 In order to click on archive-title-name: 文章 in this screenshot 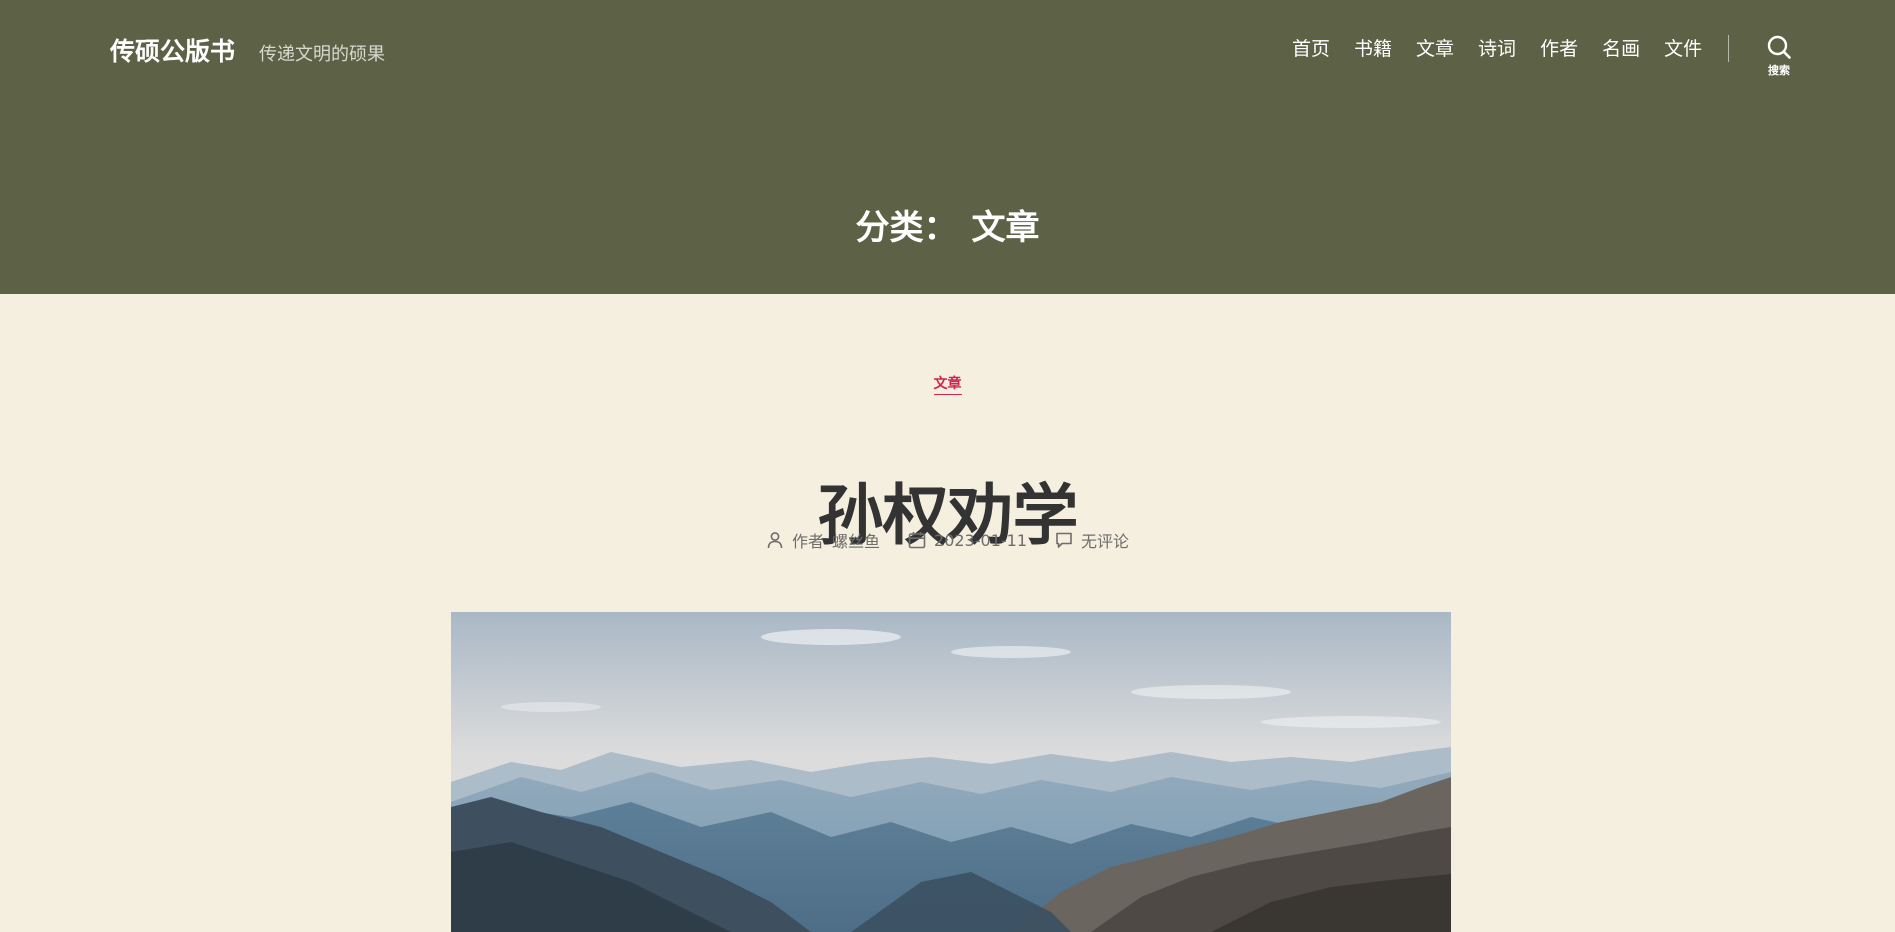, I will do `click(1005, 227)`.